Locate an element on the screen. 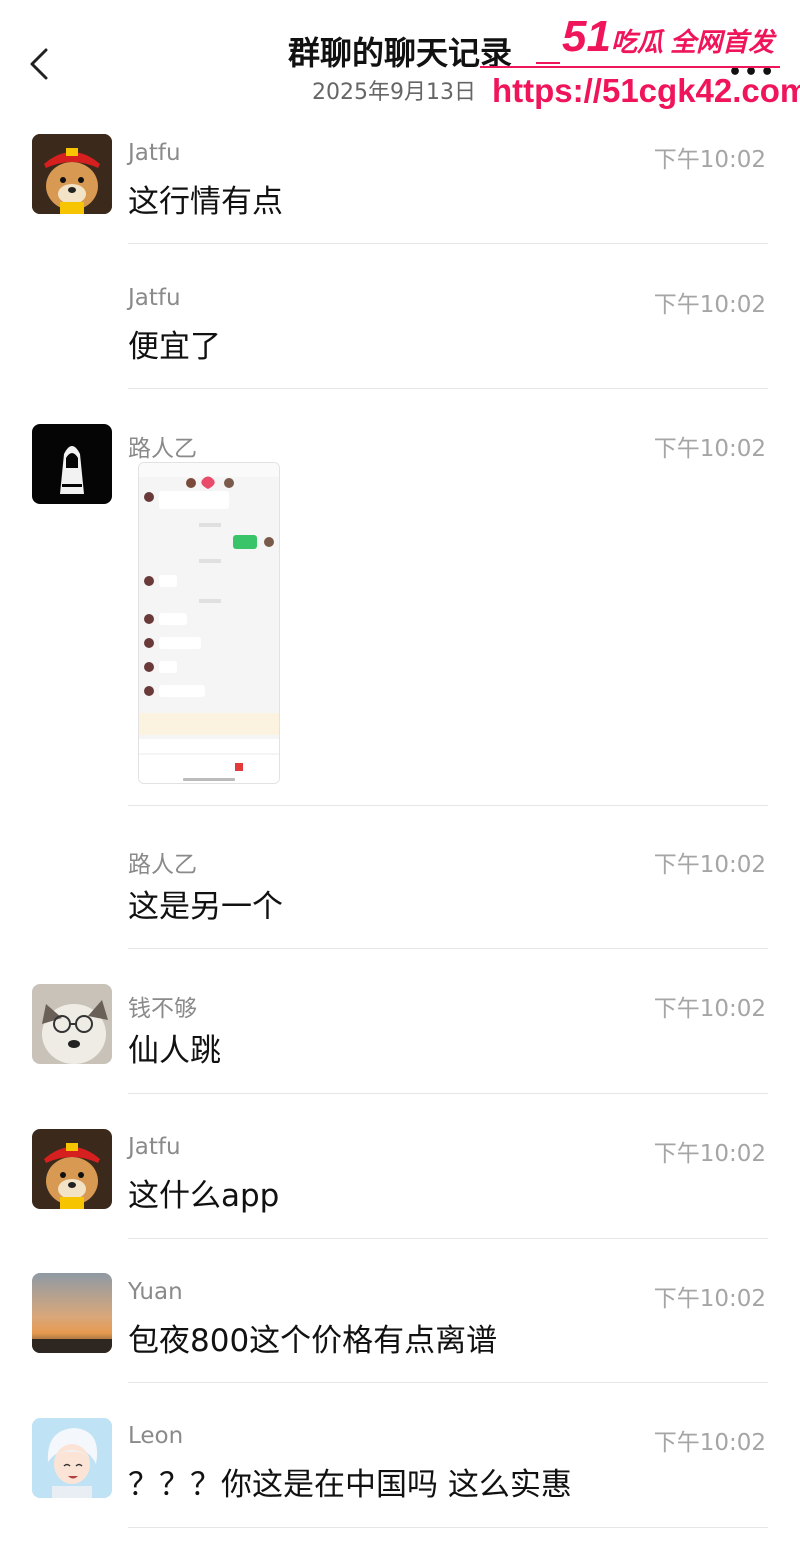  dark-hooded-figure-avatar is located at coordinates (72, 464).